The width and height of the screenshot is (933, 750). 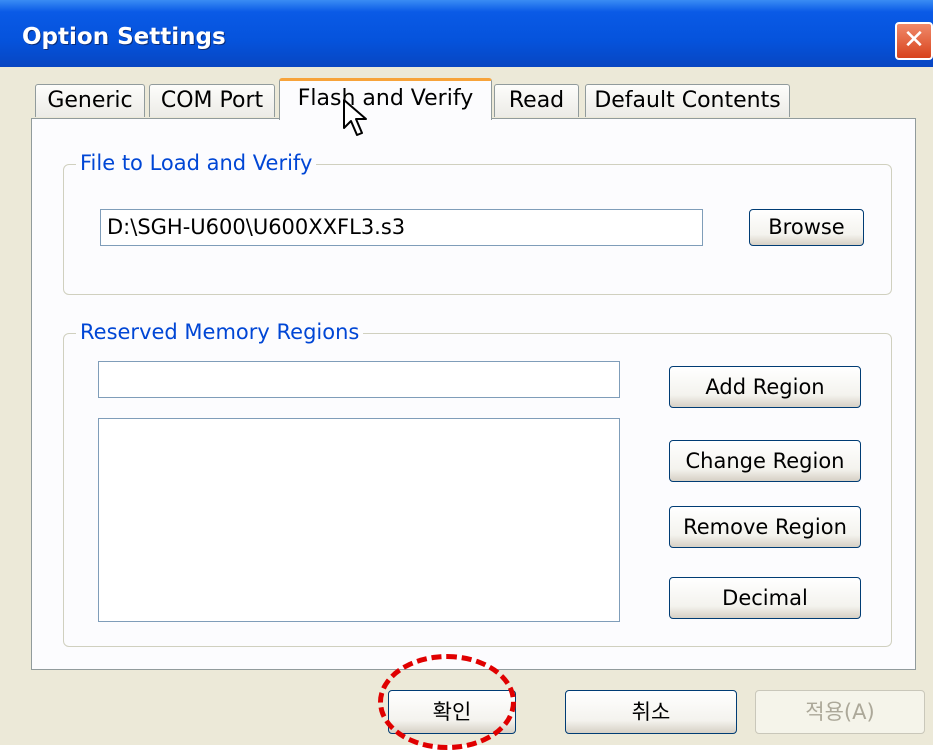 I want to click on apply-button: 적용(A), so click(x=840, y=712).